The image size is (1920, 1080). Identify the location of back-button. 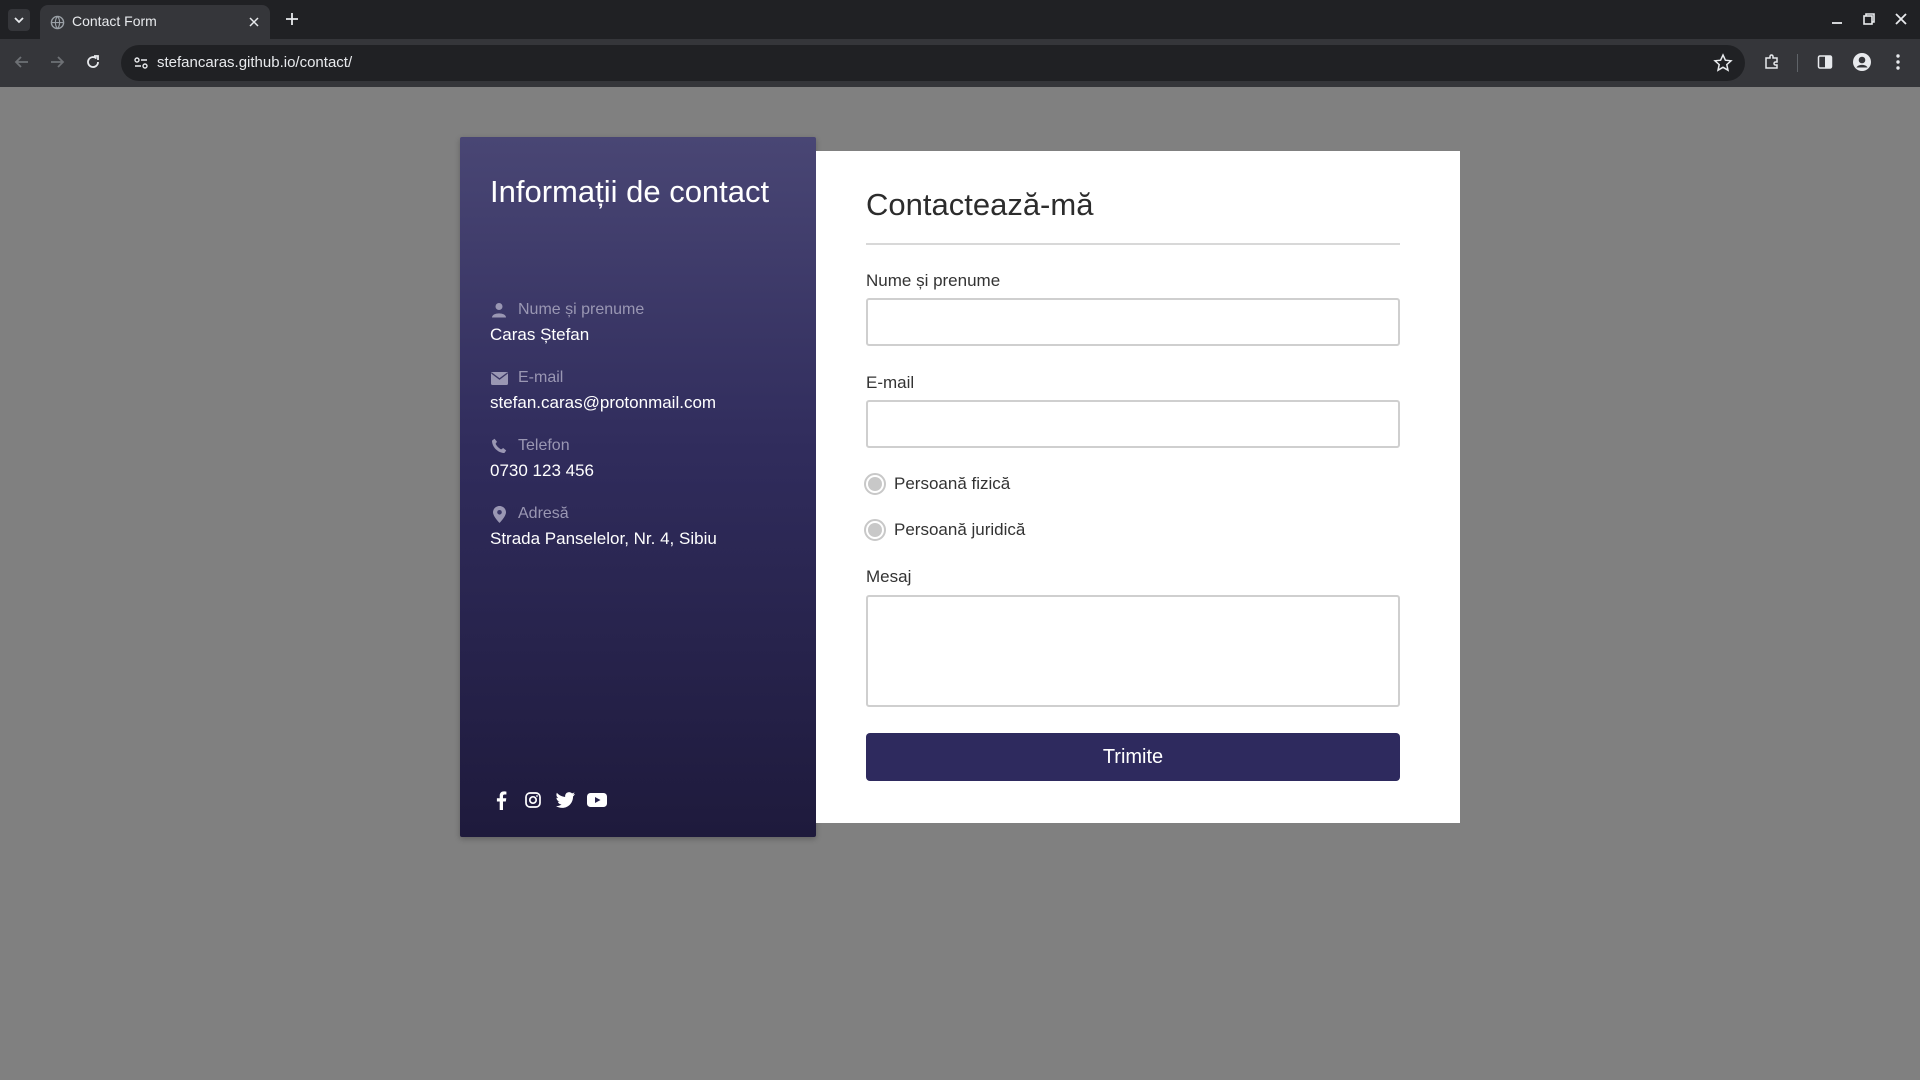
(22, 62).